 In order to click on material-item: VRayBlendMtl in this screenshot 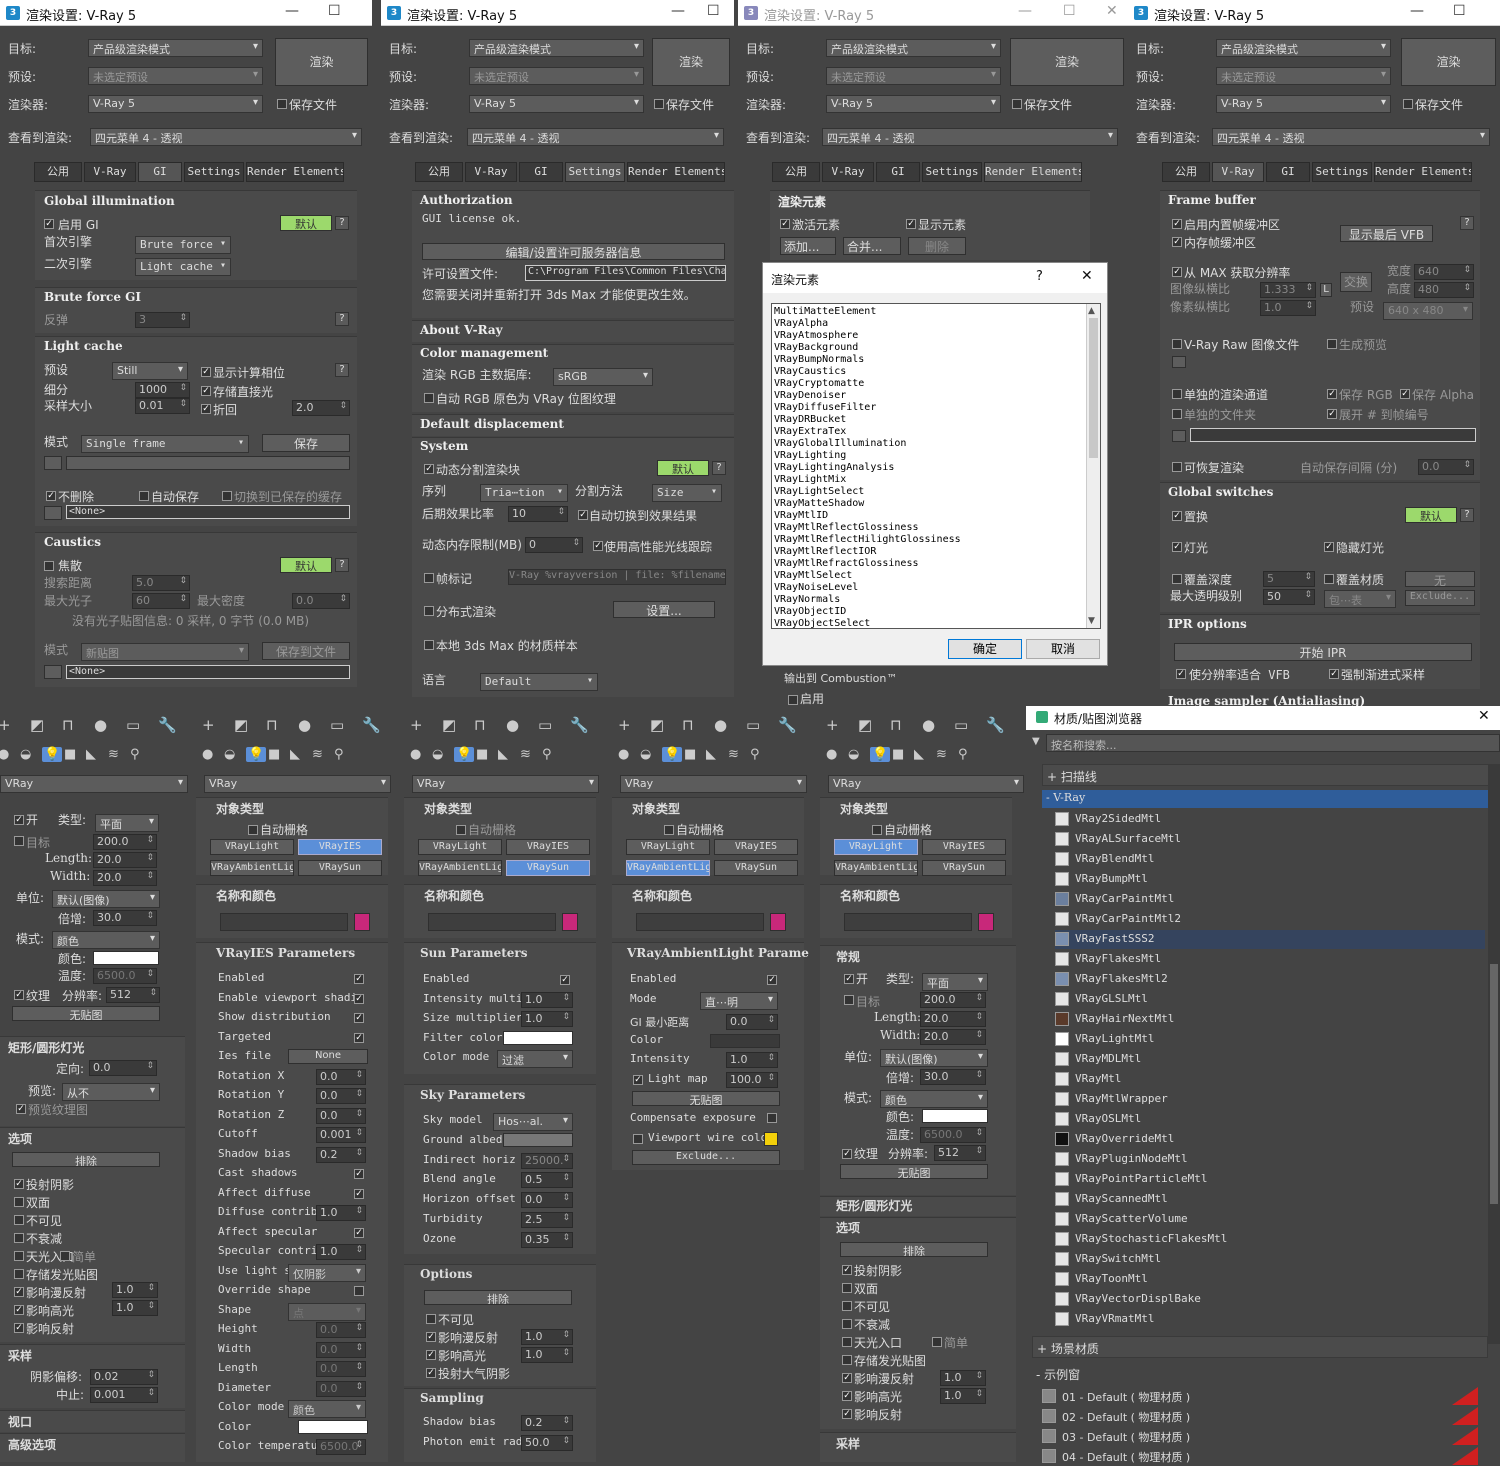, I will do `click(1270, 859)`.